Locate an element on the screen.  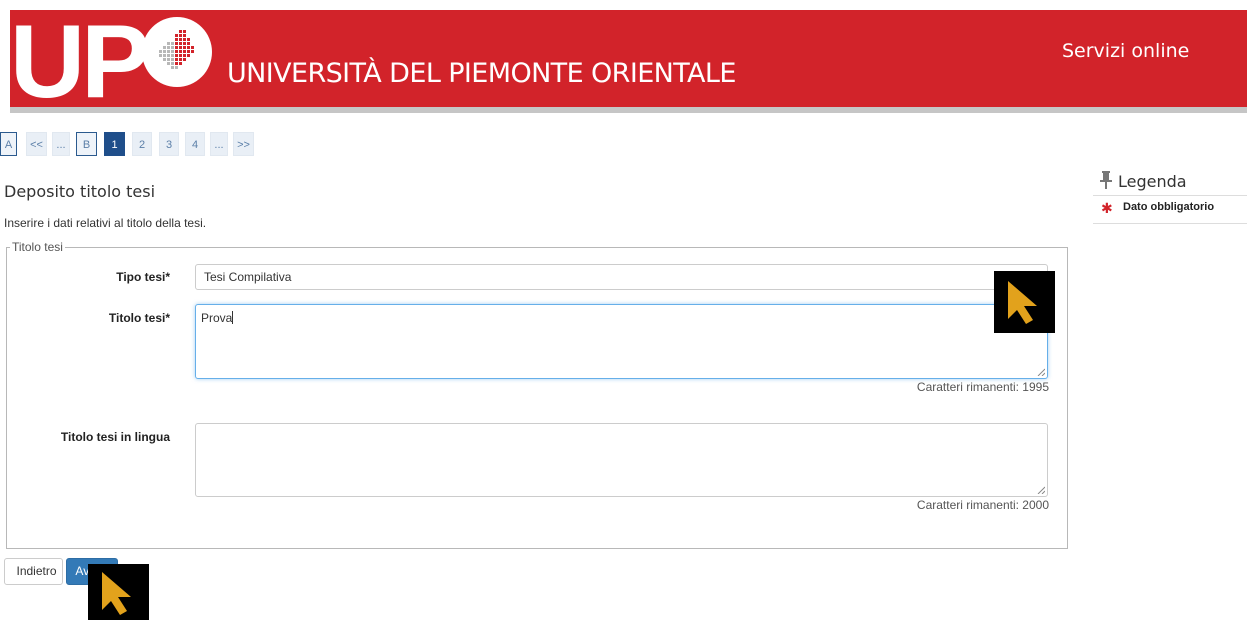
legend-header: Legenda is located at coordinates (1170, 182).